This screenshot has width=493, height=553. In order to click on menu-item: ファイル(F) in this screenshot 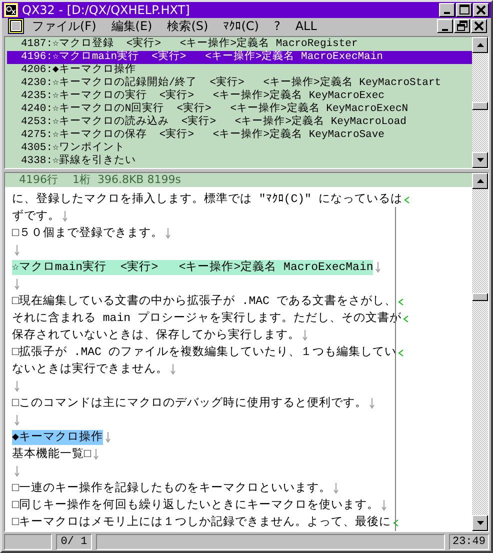, I will do `click(64, 26)`.